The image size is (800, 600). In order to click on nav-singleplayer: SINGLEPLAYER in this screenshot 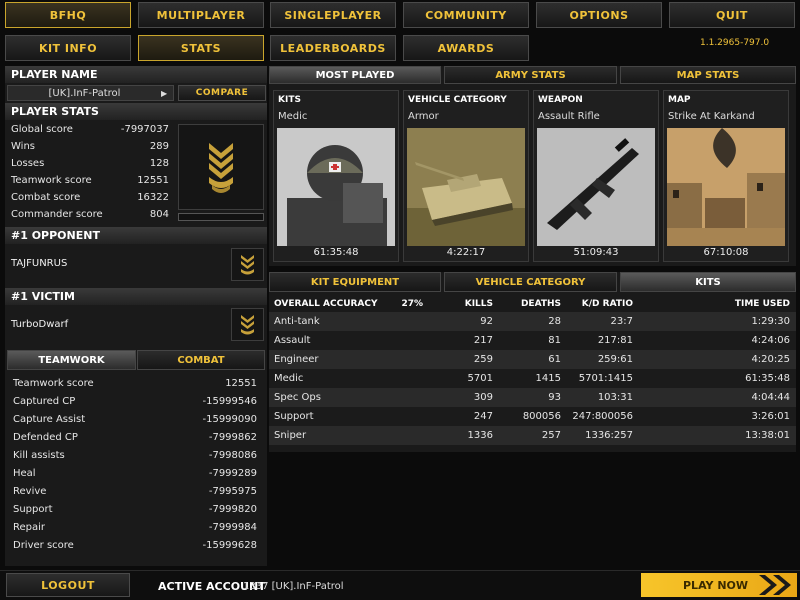, I will do `click(333, 15)`.